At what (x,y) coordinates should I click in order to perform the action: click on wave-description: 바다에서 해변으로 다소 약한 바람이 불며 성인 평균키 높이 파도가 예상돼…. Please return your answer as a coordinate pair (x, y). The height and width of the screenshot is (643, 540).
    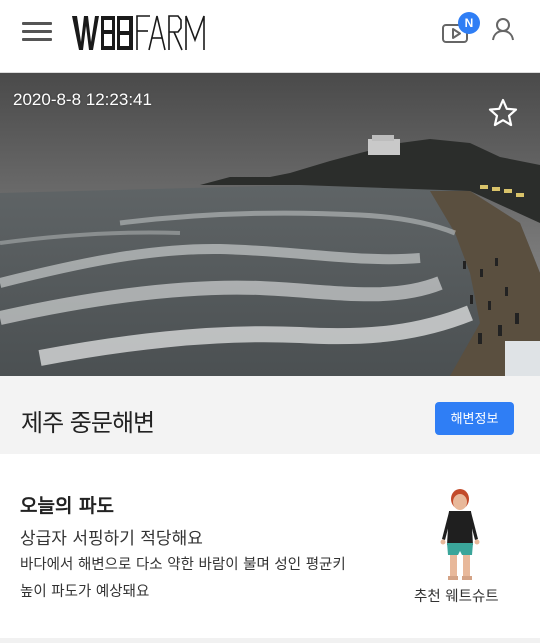
    Looking at the image, I should click on (200, 579).